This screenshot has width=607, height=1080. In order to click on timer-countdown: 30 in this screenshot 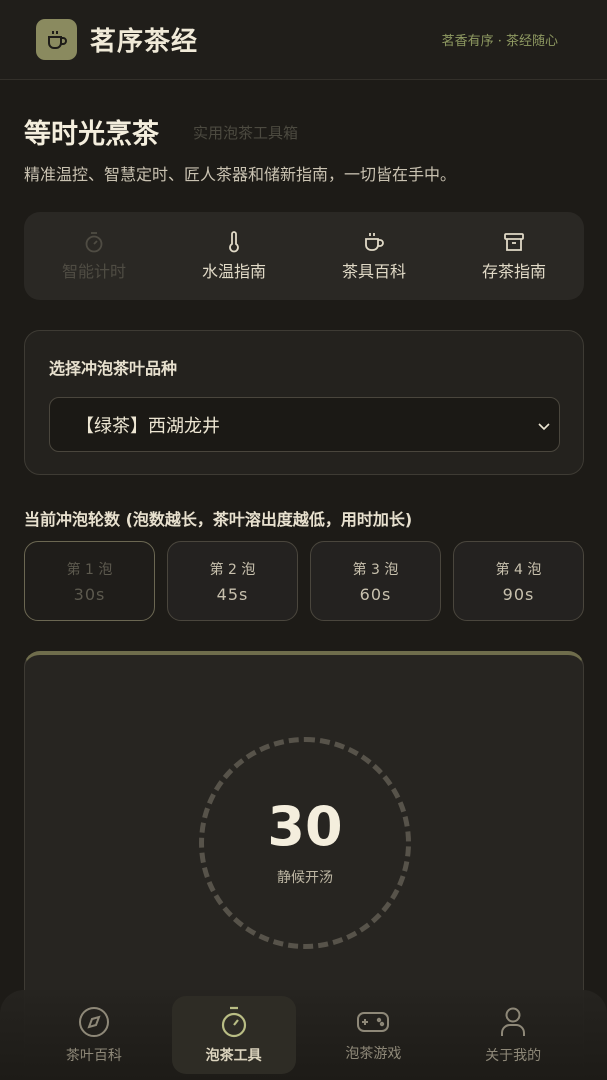, I will do `click(305, 826)`.